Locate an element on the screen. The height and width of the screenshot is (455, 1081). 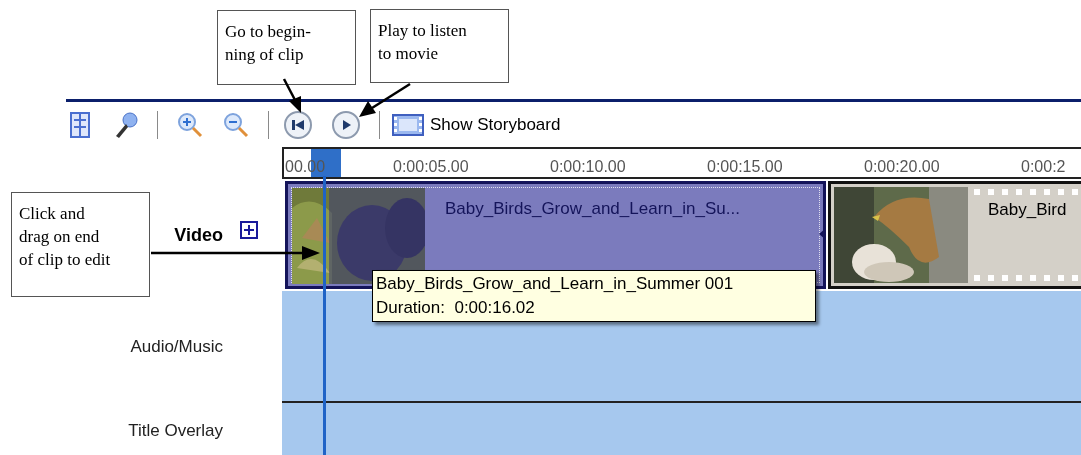
time-label: 0:00:10.00 is located at coordinates (588, 167).